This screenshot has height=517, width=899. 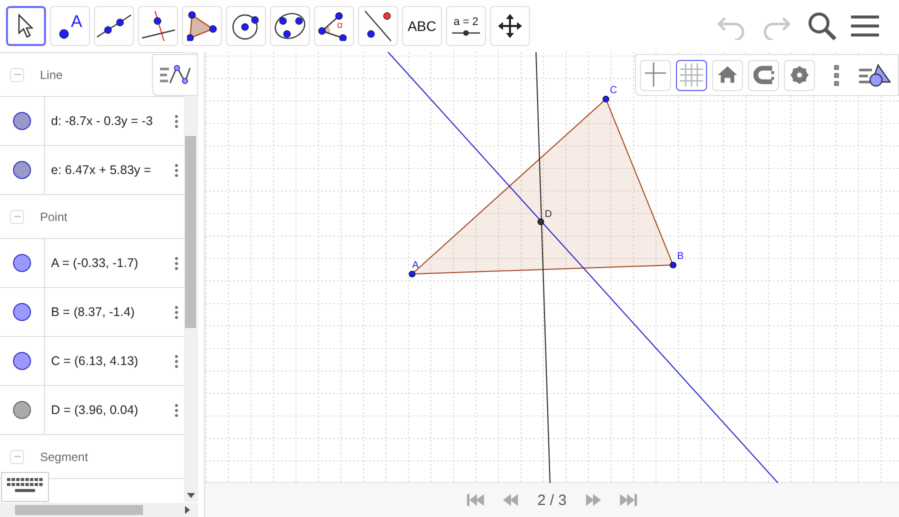 I want to click on point-icon, so click(x=64, y=34).